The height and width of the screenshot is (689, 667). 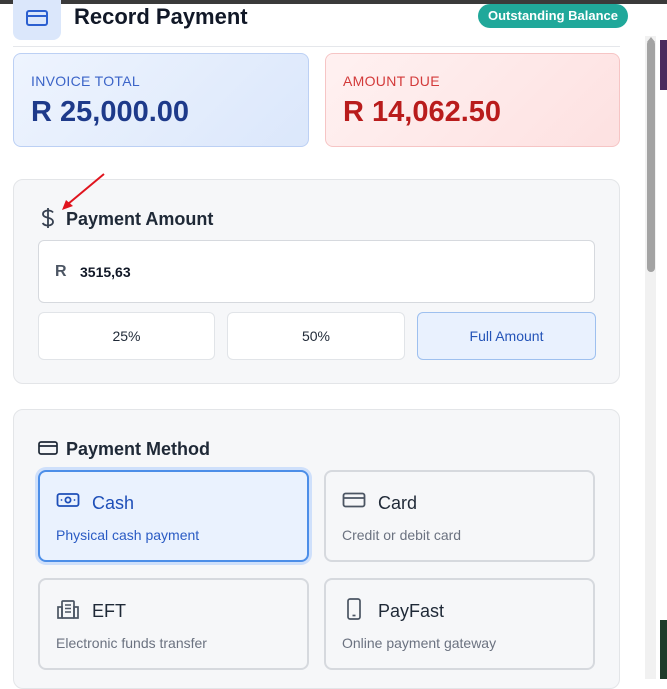 What do you see at coordinates (85, 81) in the screenshot?
I see `invoice-total-label: INVOICE TOTAL` at bounding box center [85, 81].